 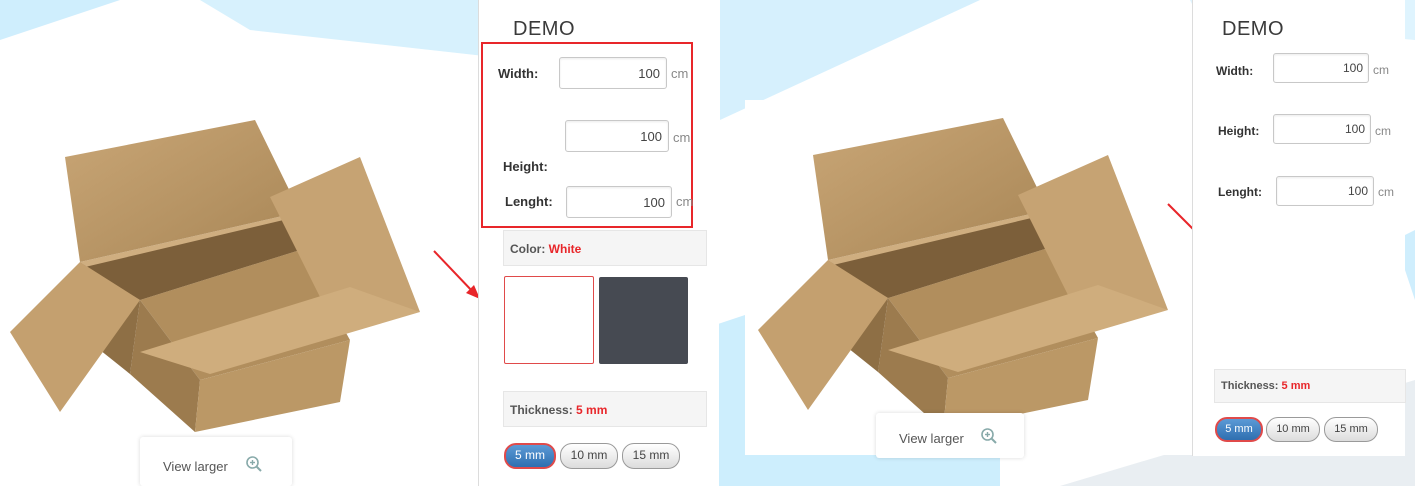 What do you see at coordinates (605, 248) in the screenshot?
I see `color-bar: Color: White` at bounding box center [605, 248].